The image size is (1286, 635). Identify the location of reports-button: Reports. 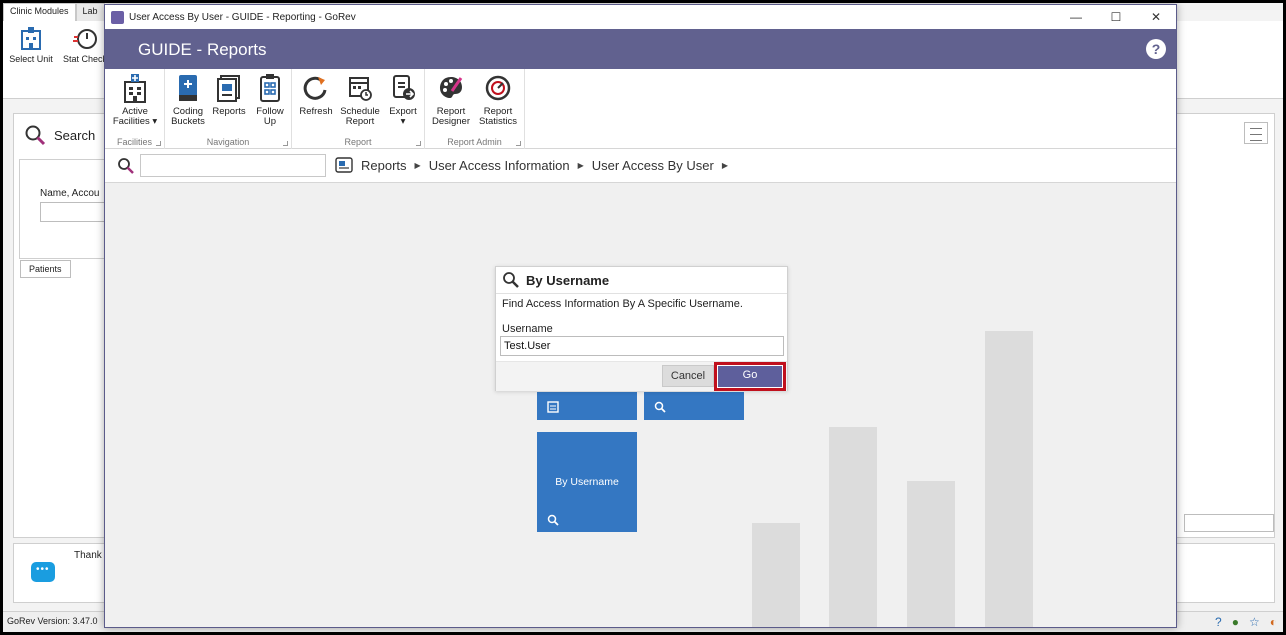
(229, 95).